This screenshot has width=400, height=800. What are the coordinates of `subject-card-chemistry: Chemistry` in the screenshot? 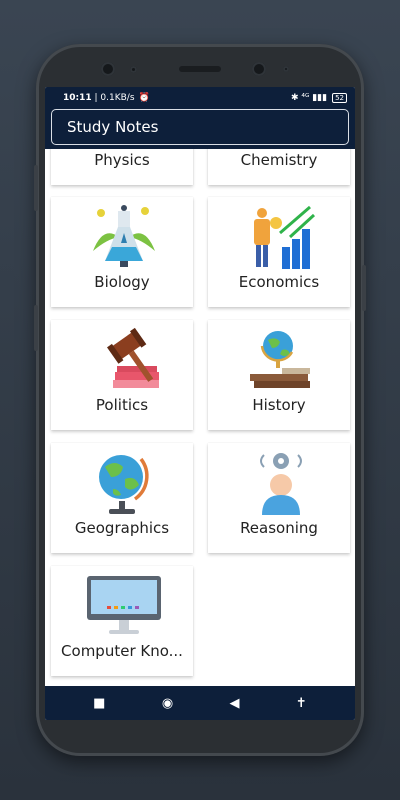 It's located at (279, 167).